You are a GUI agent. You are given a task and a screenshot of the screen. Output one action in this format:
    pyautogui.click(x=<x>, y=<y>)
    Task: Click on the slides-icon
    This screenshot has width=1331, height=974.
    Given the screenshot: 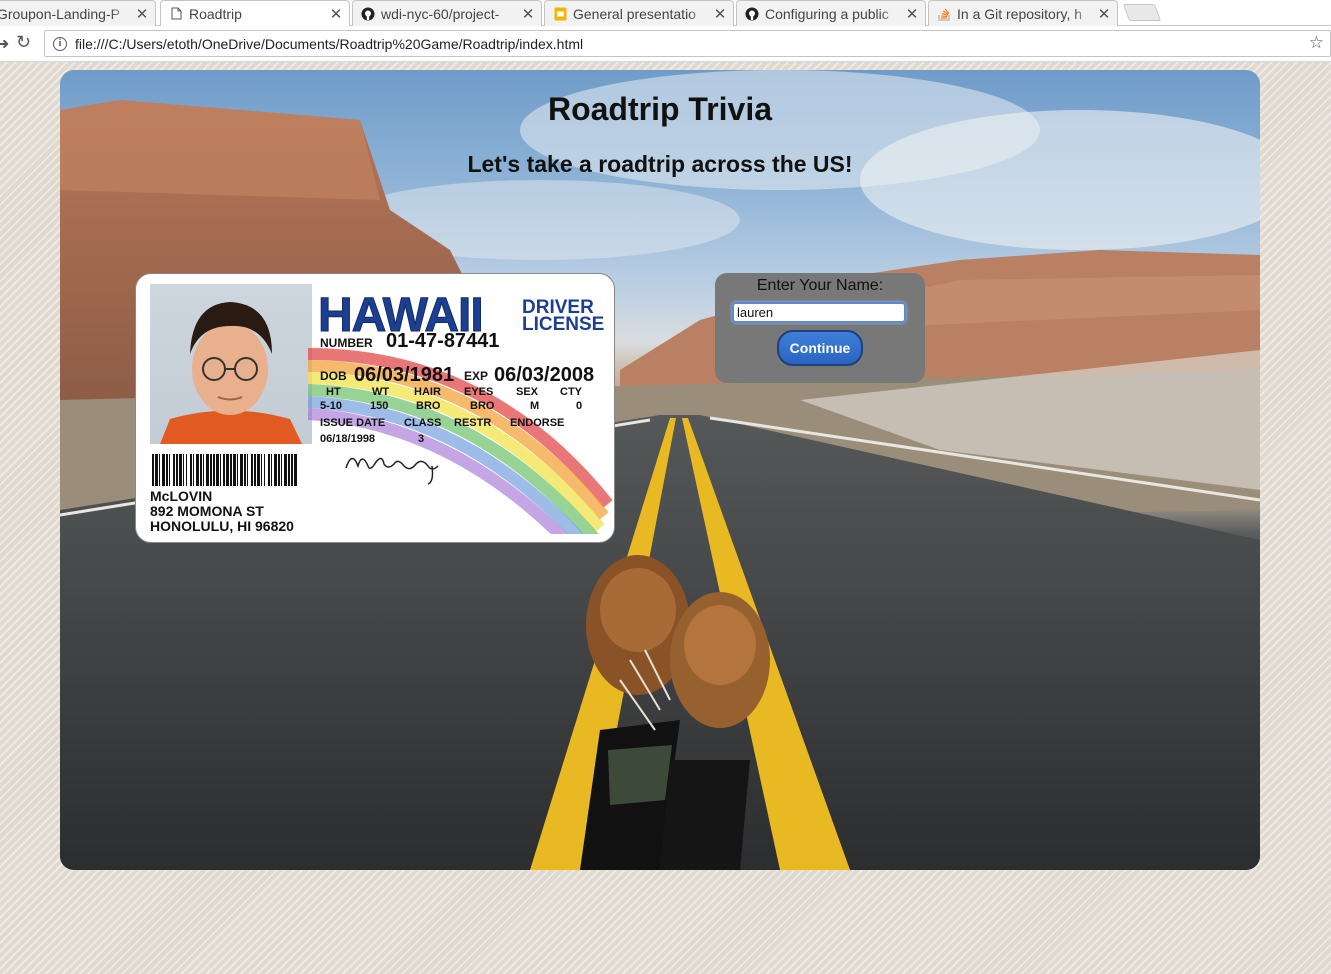 What is the action you would take?
    pyautogui.click(x=560, y=14)
    